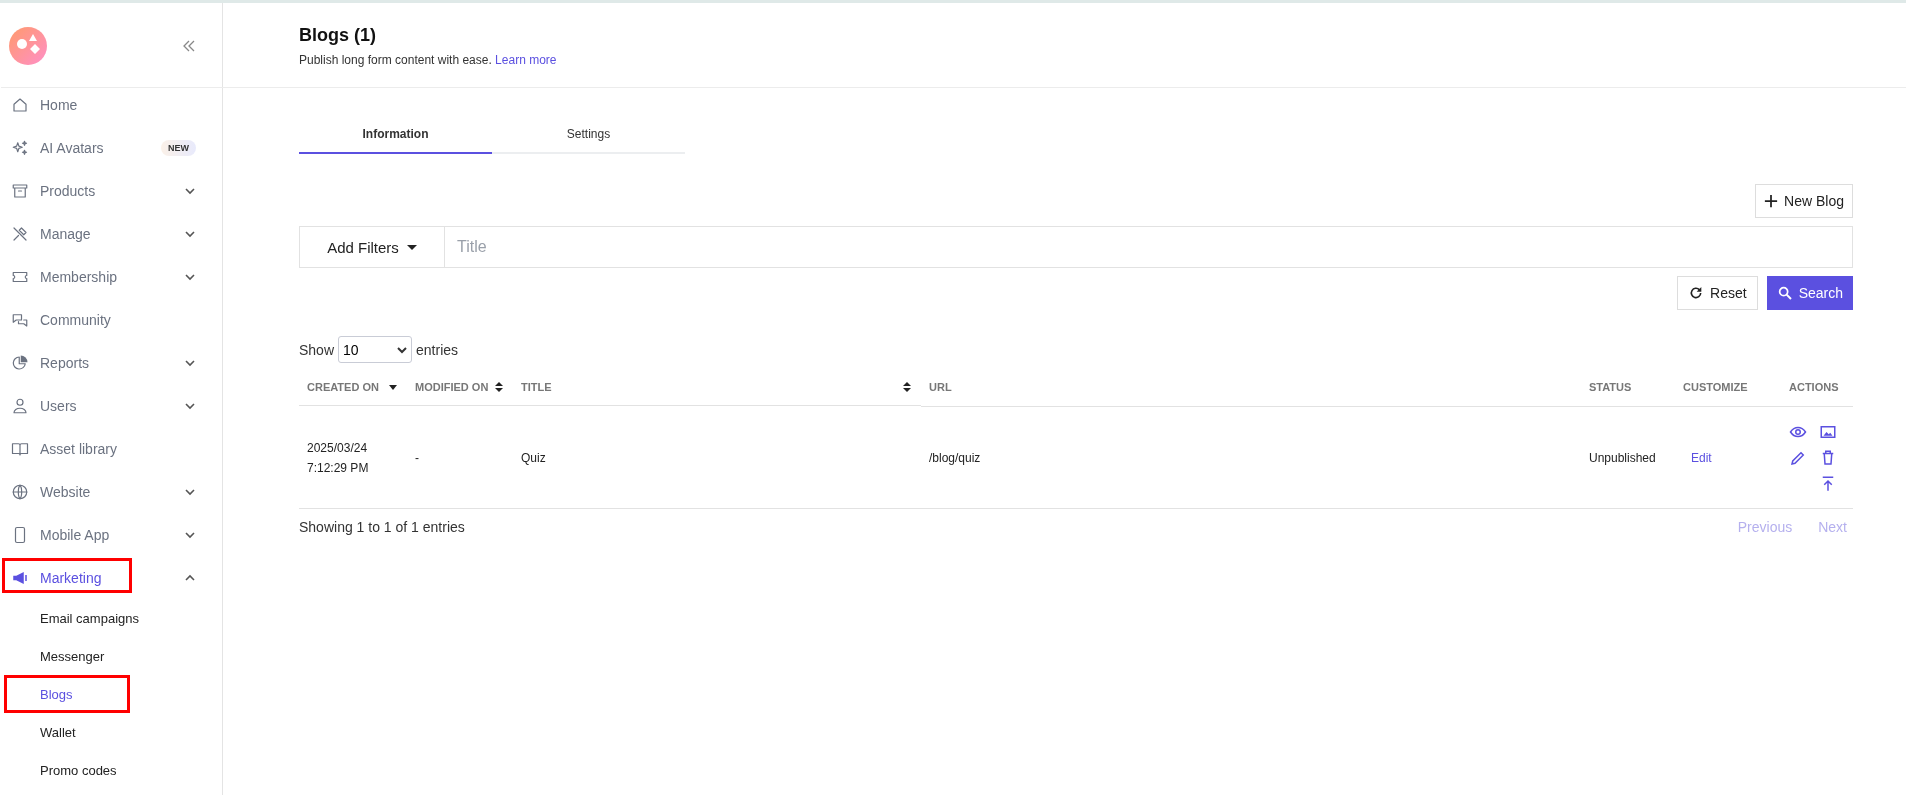 The width and height of the screenshot is (1906, 795). What do you see at coordinates (1804, 201) in the screenshot?
I see `new-blog-button: New Blog` at bounding box center [1804, 201].